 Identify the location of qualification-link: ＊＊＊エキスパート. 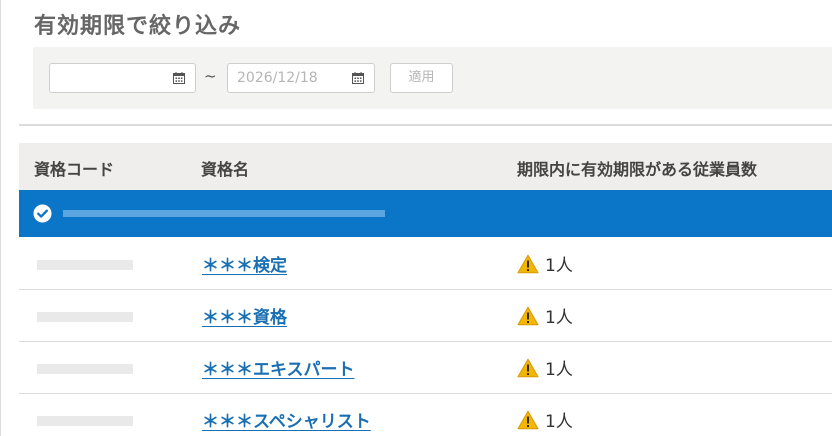
(278, 367).